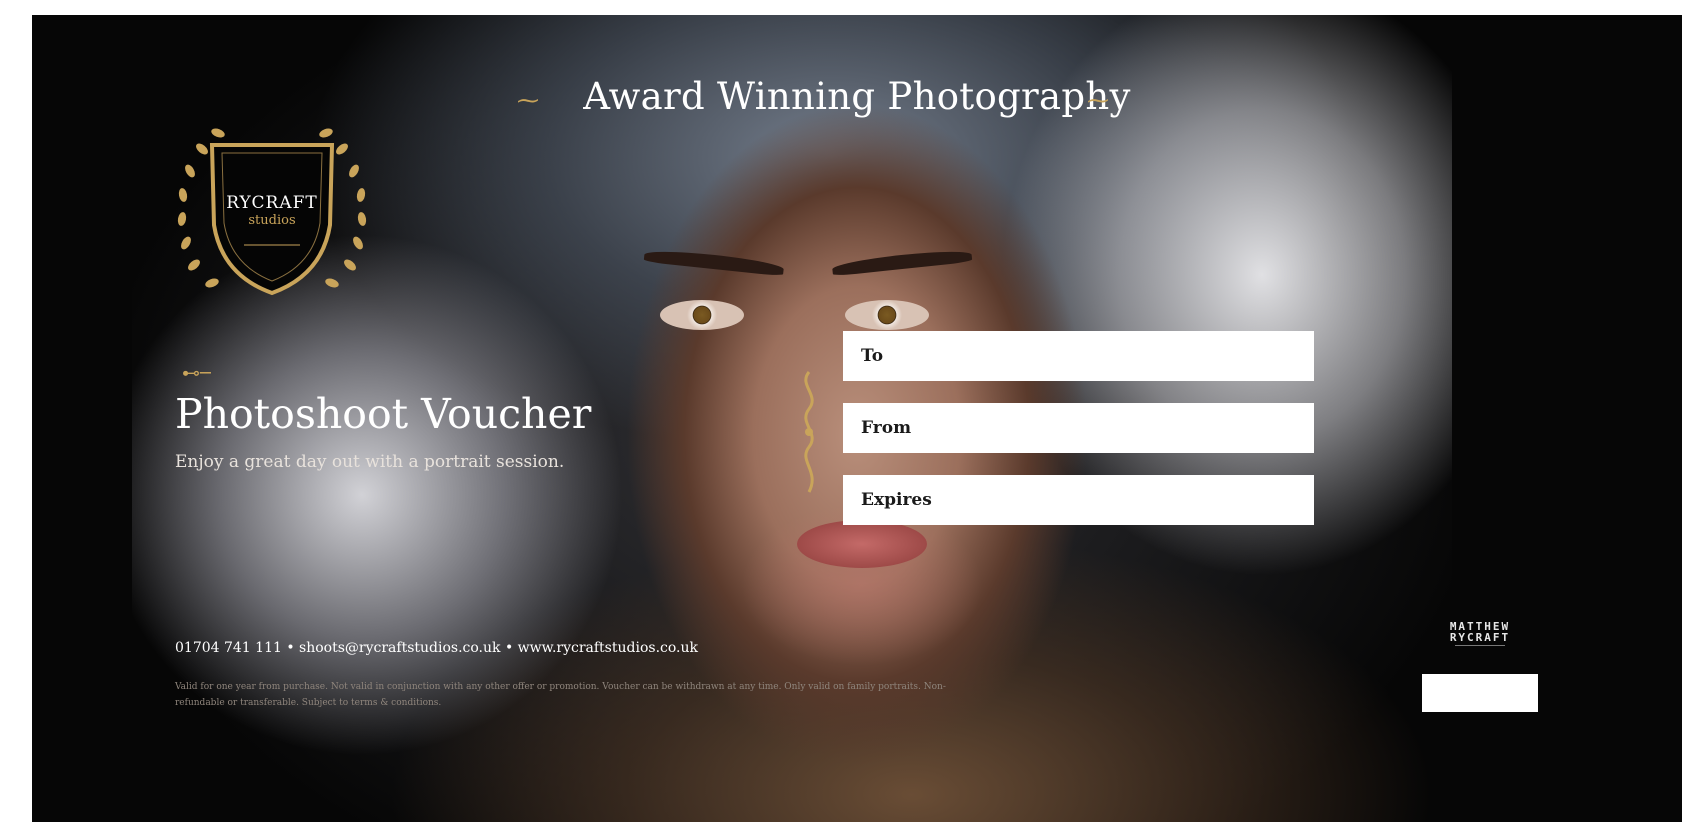  What do you see at coordinates (886, 428) in the screenshot?
I see `from-field-label: From` at bounding box center [886, 428].